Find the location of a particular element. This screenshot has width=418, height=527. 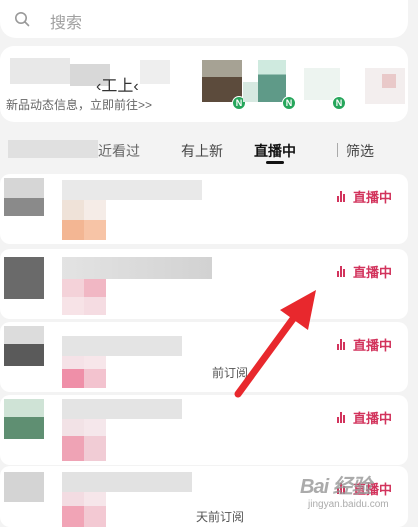

search-bar: 搜索 is located at coordinates (204, 19).